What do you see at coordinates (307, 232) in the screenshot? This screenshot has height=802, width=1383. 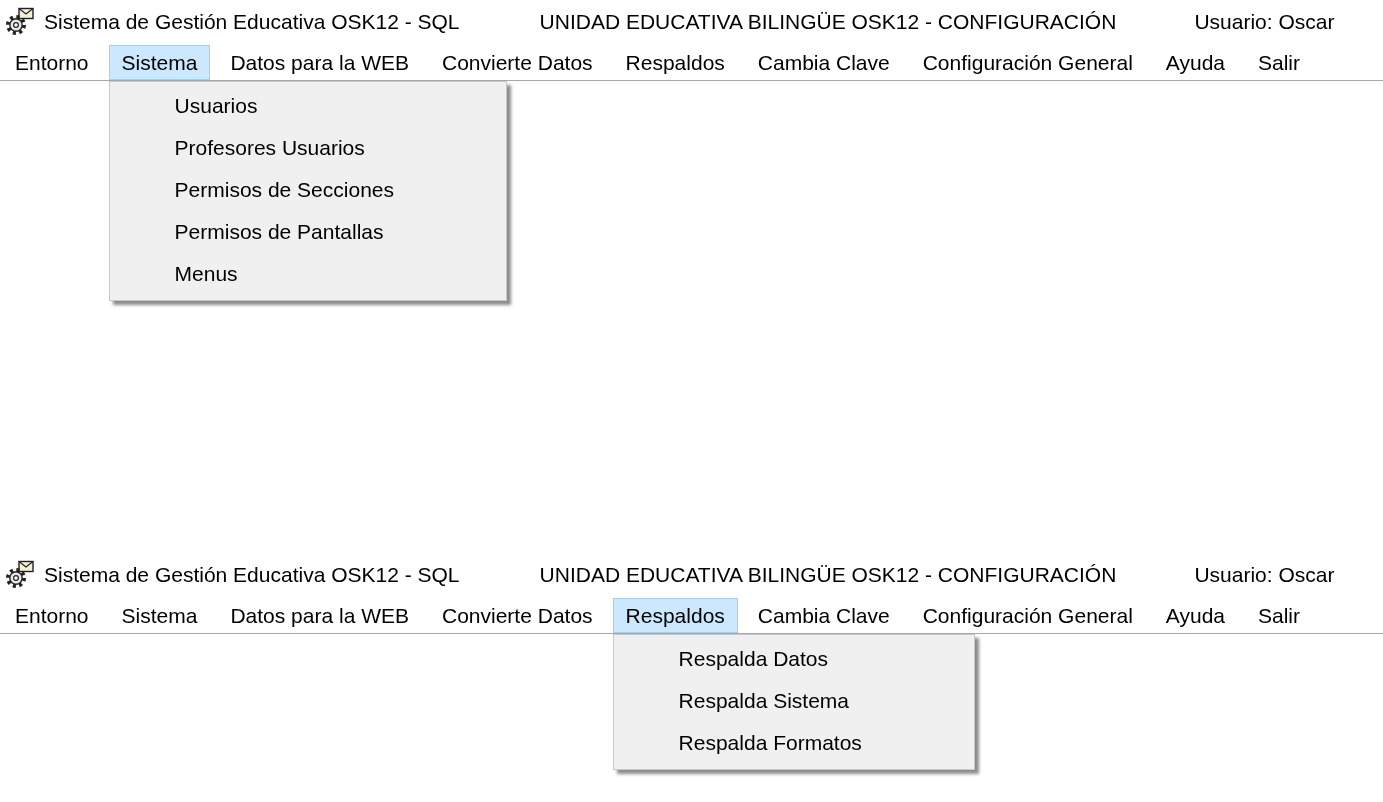 I see `dropdown-item: Permisos de Pantallas` at bounding box center [307, 232].